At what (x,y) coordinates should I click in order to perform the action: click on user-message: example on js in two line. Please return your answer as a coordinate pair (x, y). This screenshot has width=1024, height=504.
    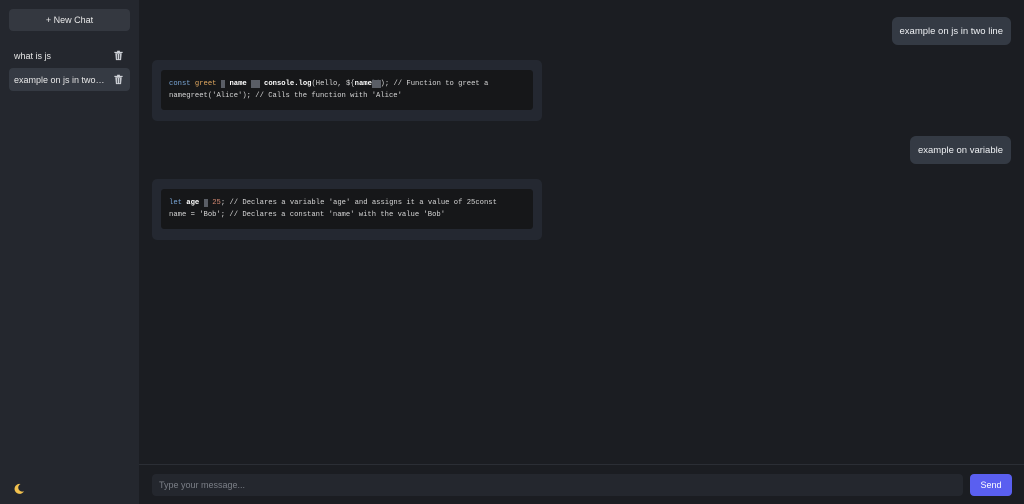
    Looking at the image, I should click on (951, 31).